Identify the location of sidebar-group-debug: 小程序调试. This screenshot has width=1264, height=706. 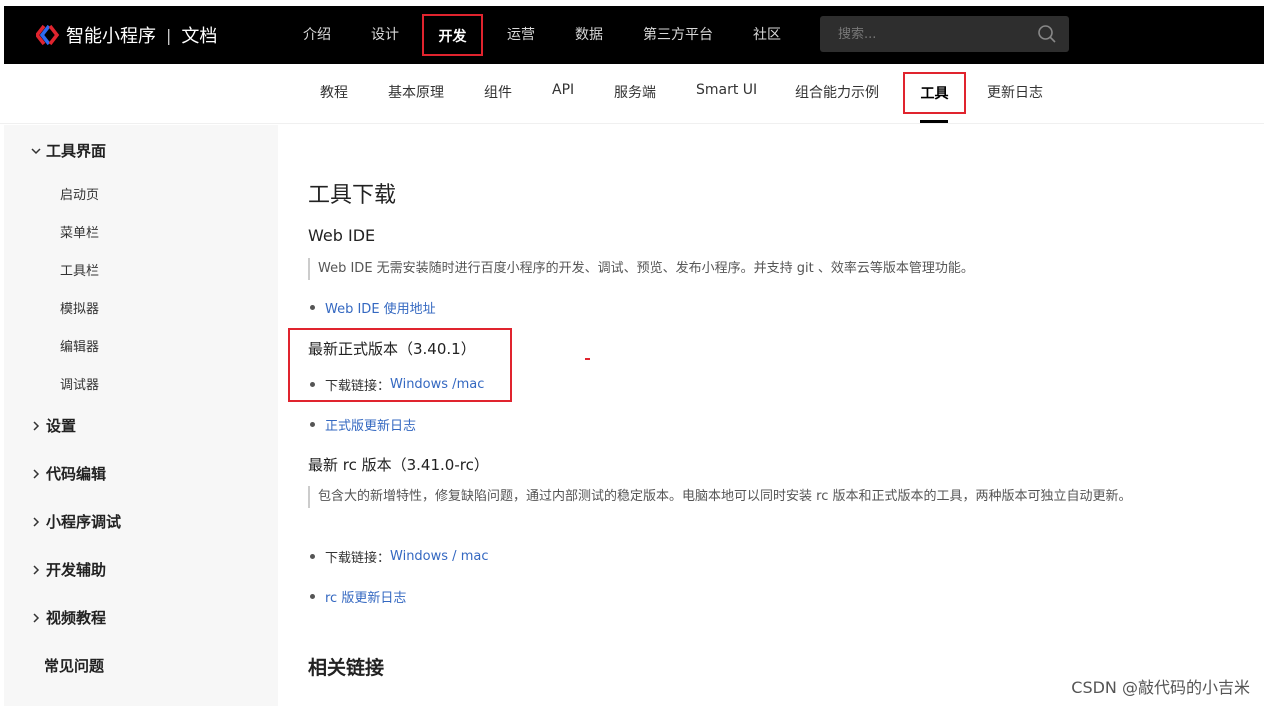
(75, 521).